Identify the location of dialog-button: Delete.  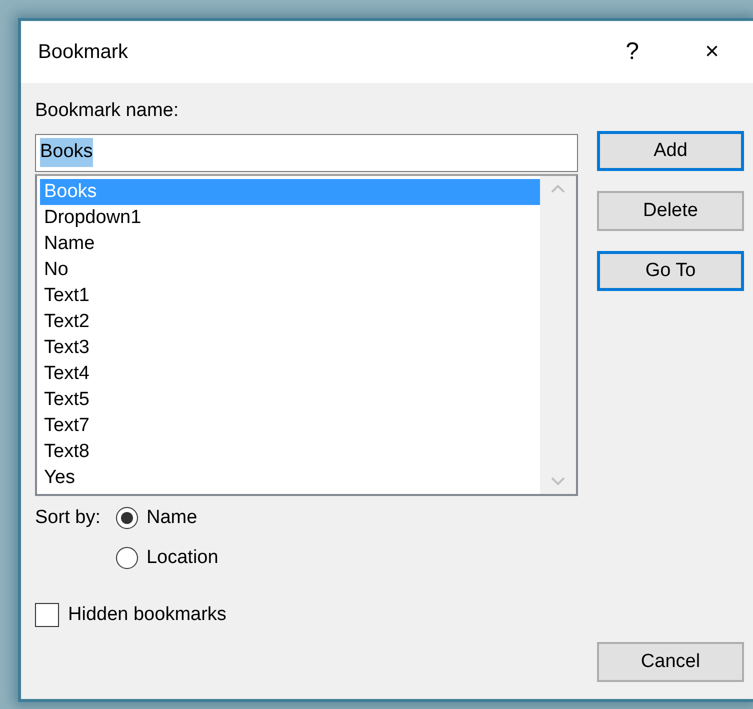
(670, 211).